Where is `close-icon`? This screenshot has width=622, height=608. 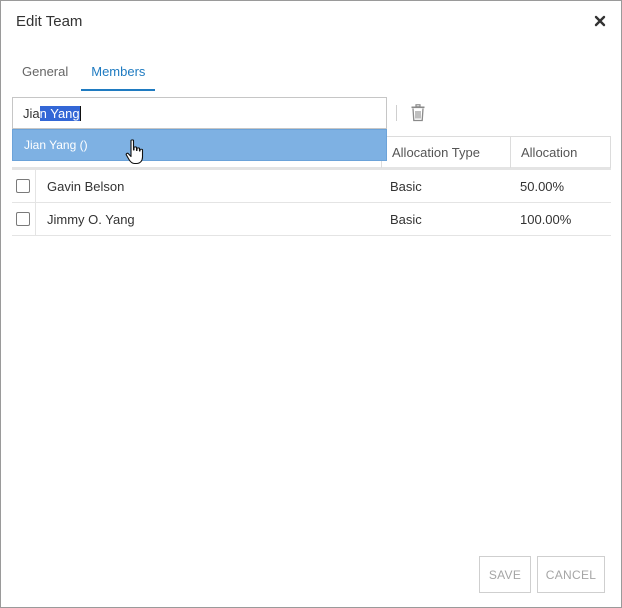 close-icon is located at coordinates (600, 21).